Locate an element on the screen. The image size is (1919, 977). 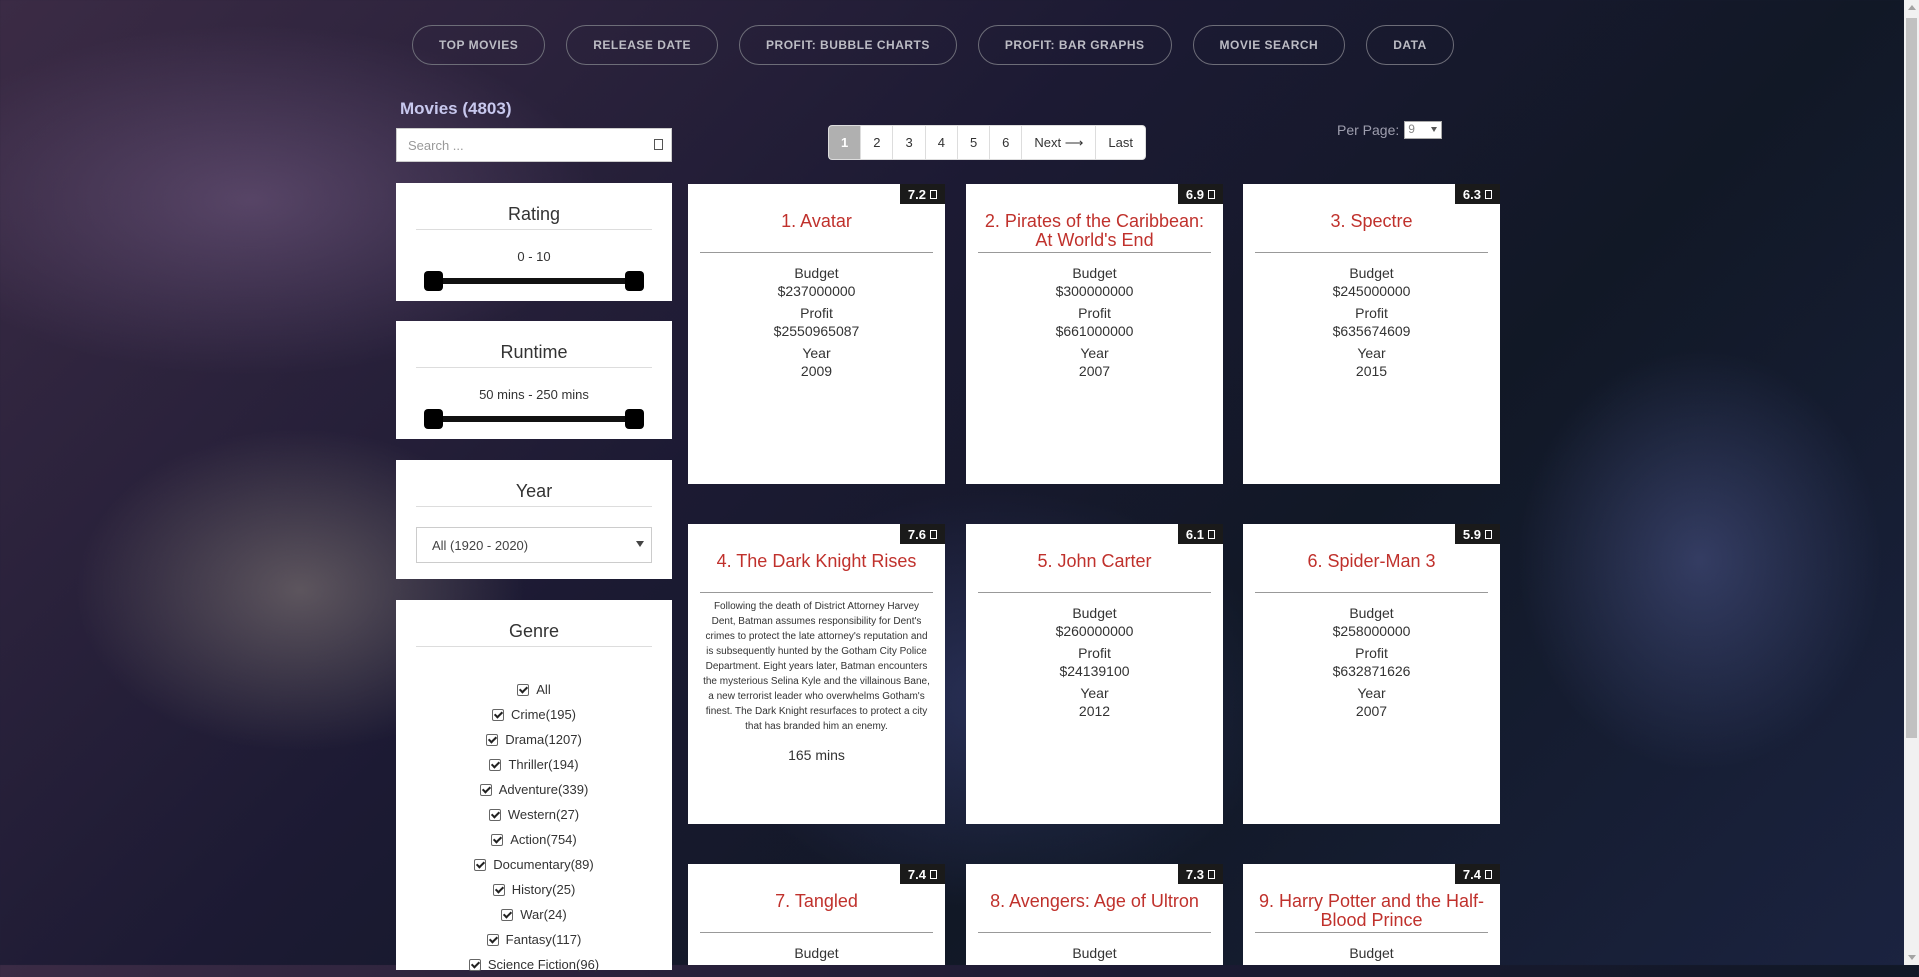
movie-title: 7. Tangled is located at coordinates (816, 912).